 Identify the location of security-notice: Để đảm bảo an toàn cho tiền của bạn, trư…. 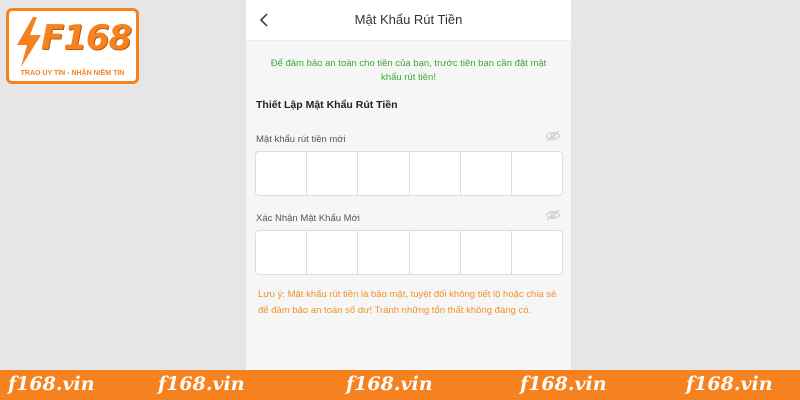
(408, 70).